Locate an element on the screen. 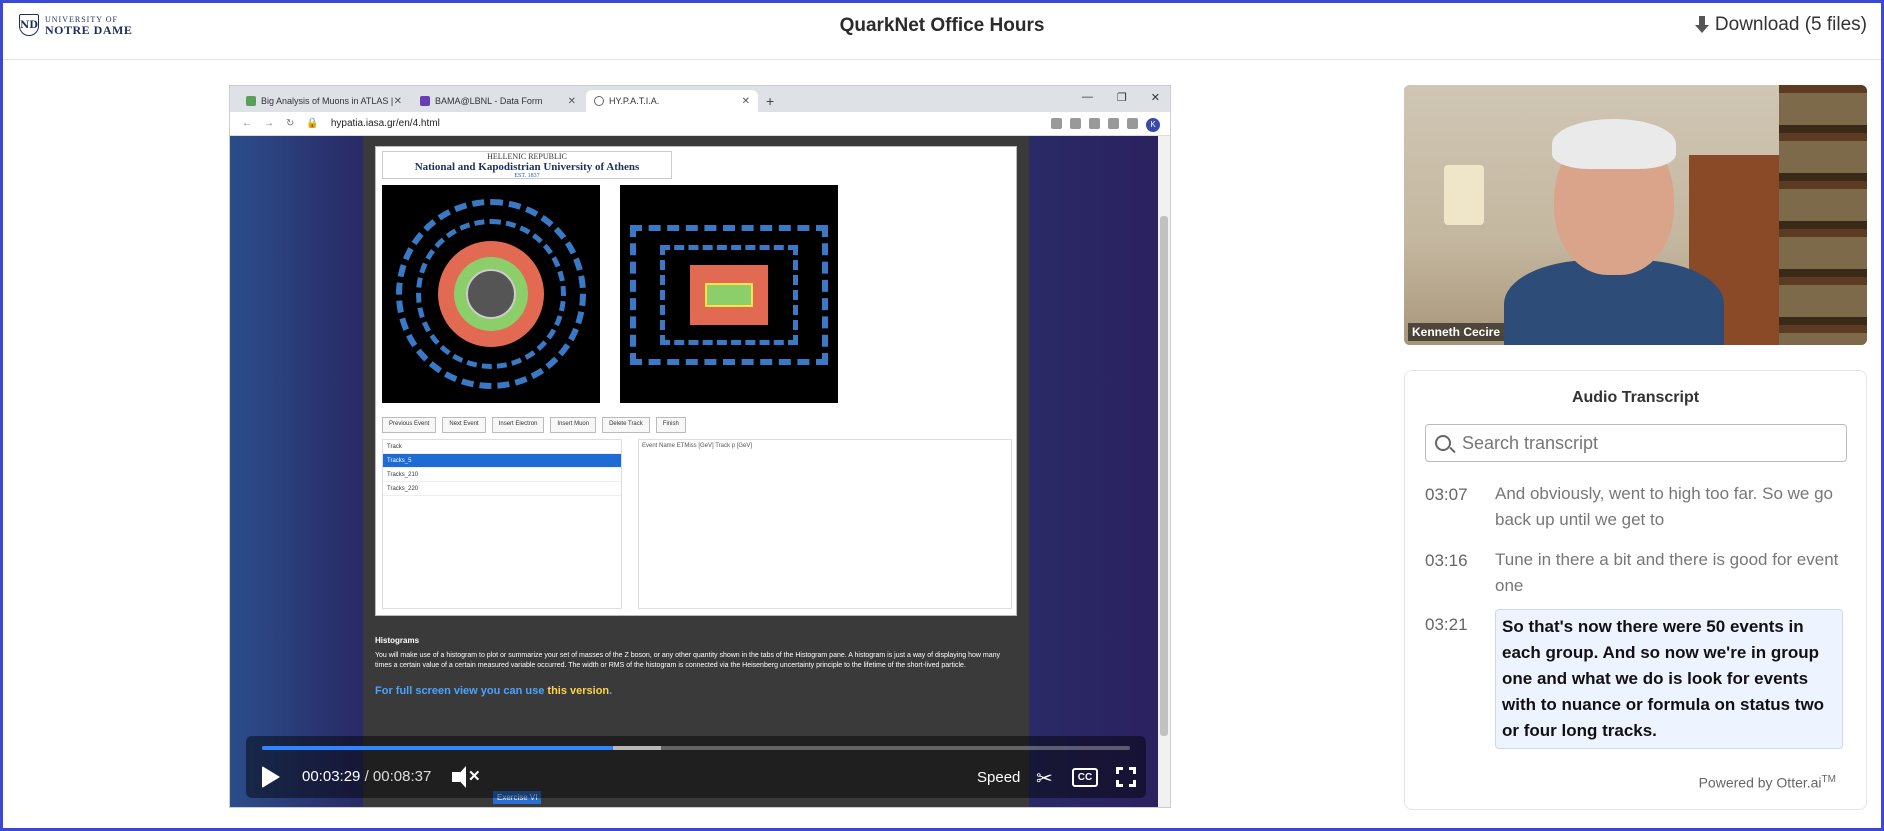  table-row: Tracks_220 is located at coordinates (502, 489).